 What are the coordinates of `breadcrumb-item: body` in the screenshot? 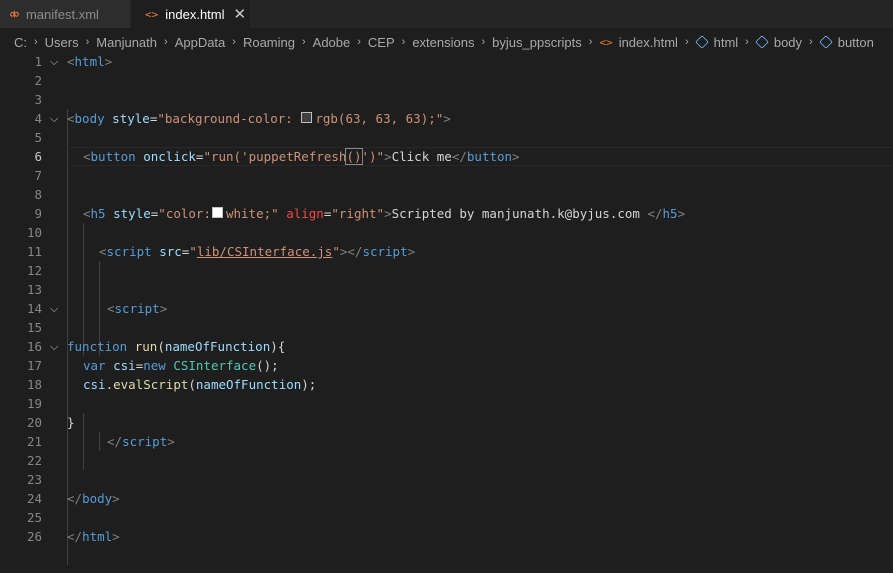 It's located at (788, 42).